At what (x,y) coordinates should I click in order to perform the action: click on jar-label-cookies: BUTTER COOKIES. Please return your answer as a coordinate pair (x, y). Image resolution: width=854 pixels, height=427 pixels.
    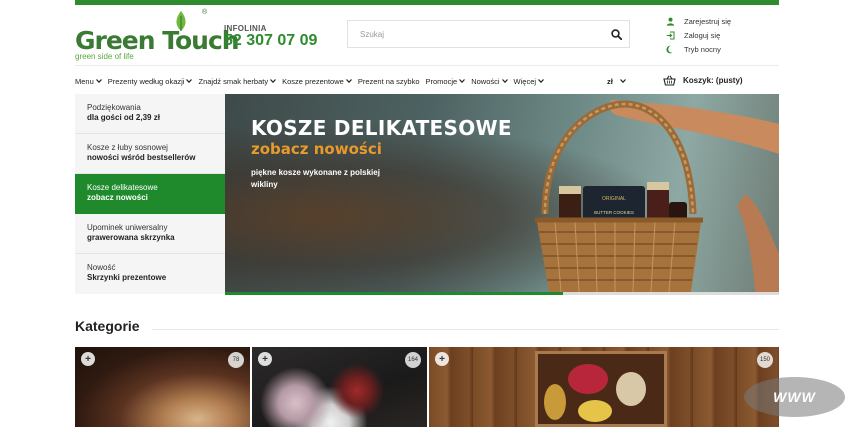
    Looking at the image, I should click on (614, 212).